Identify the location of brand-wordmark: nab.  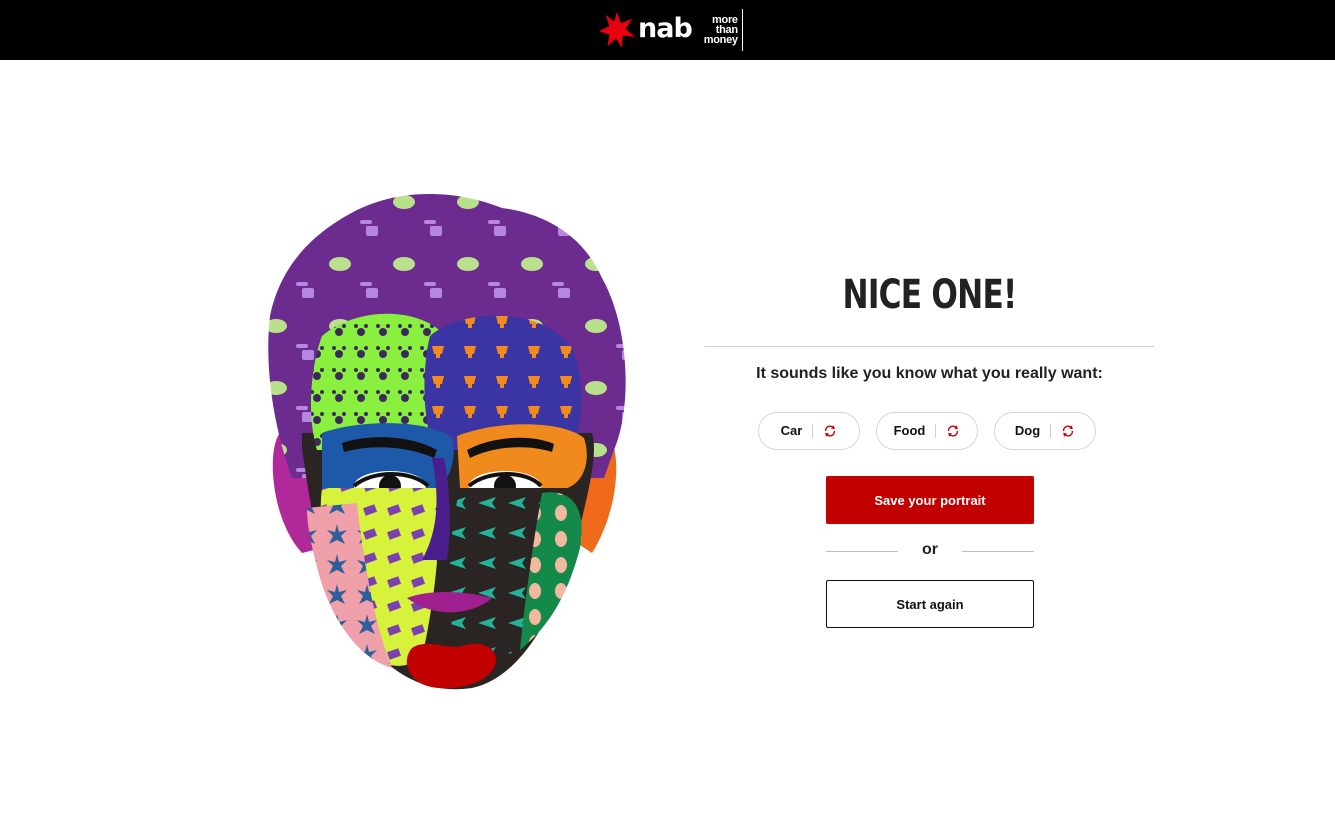
(665, 28).